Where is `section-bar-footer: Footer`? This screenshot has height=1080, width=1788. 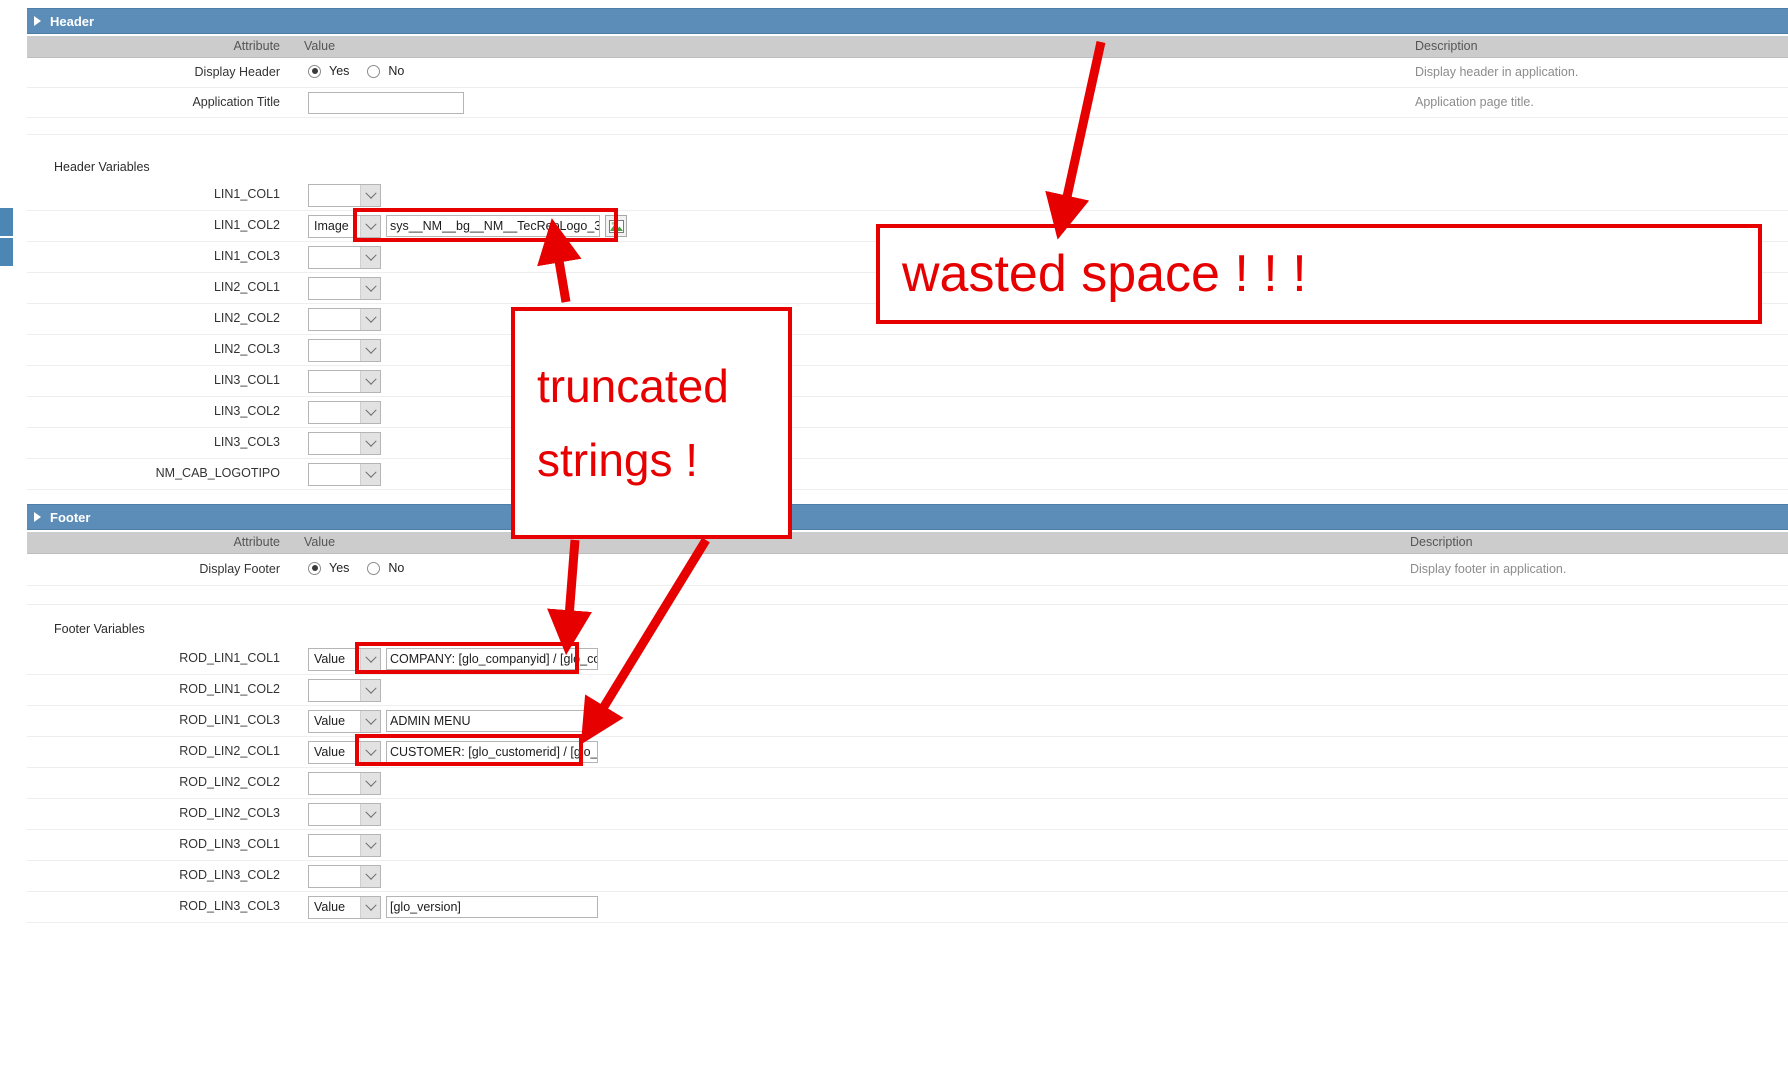 section-bar-footer: Footer is located at coordinates (907, 517).